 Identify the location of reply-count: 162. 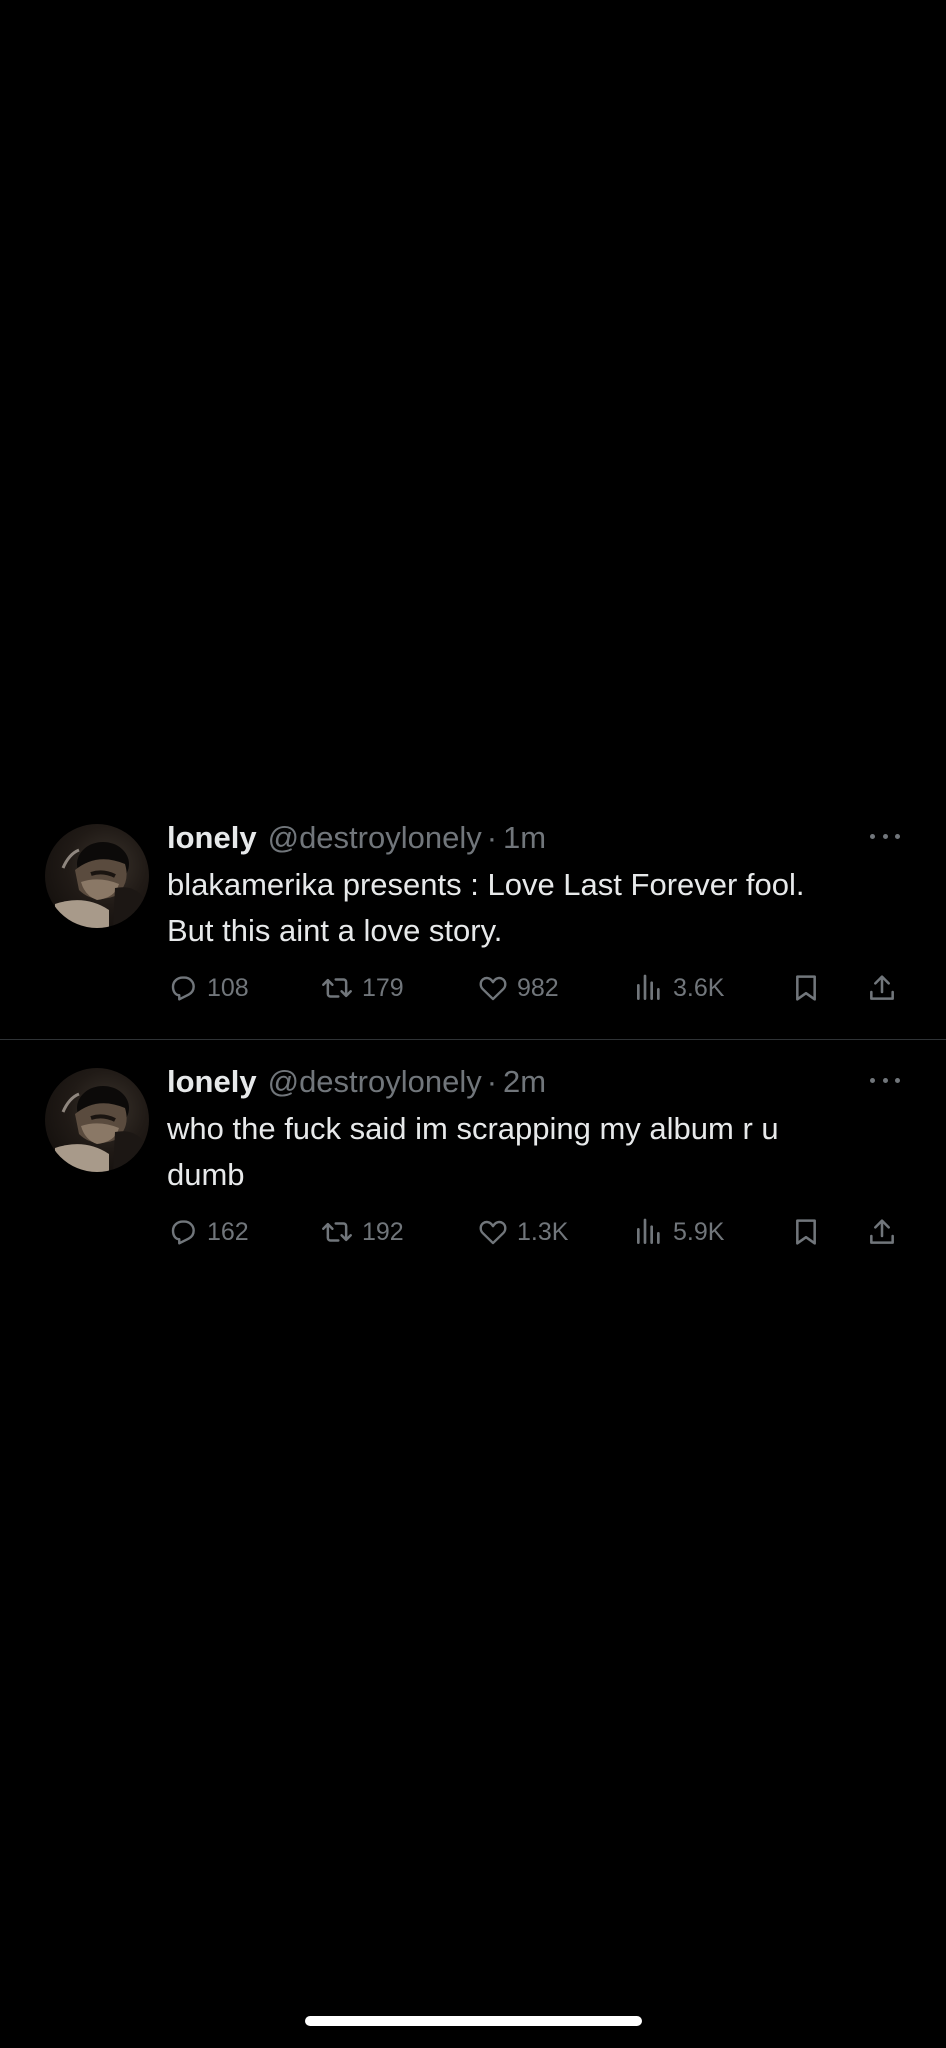
(228, 1231).